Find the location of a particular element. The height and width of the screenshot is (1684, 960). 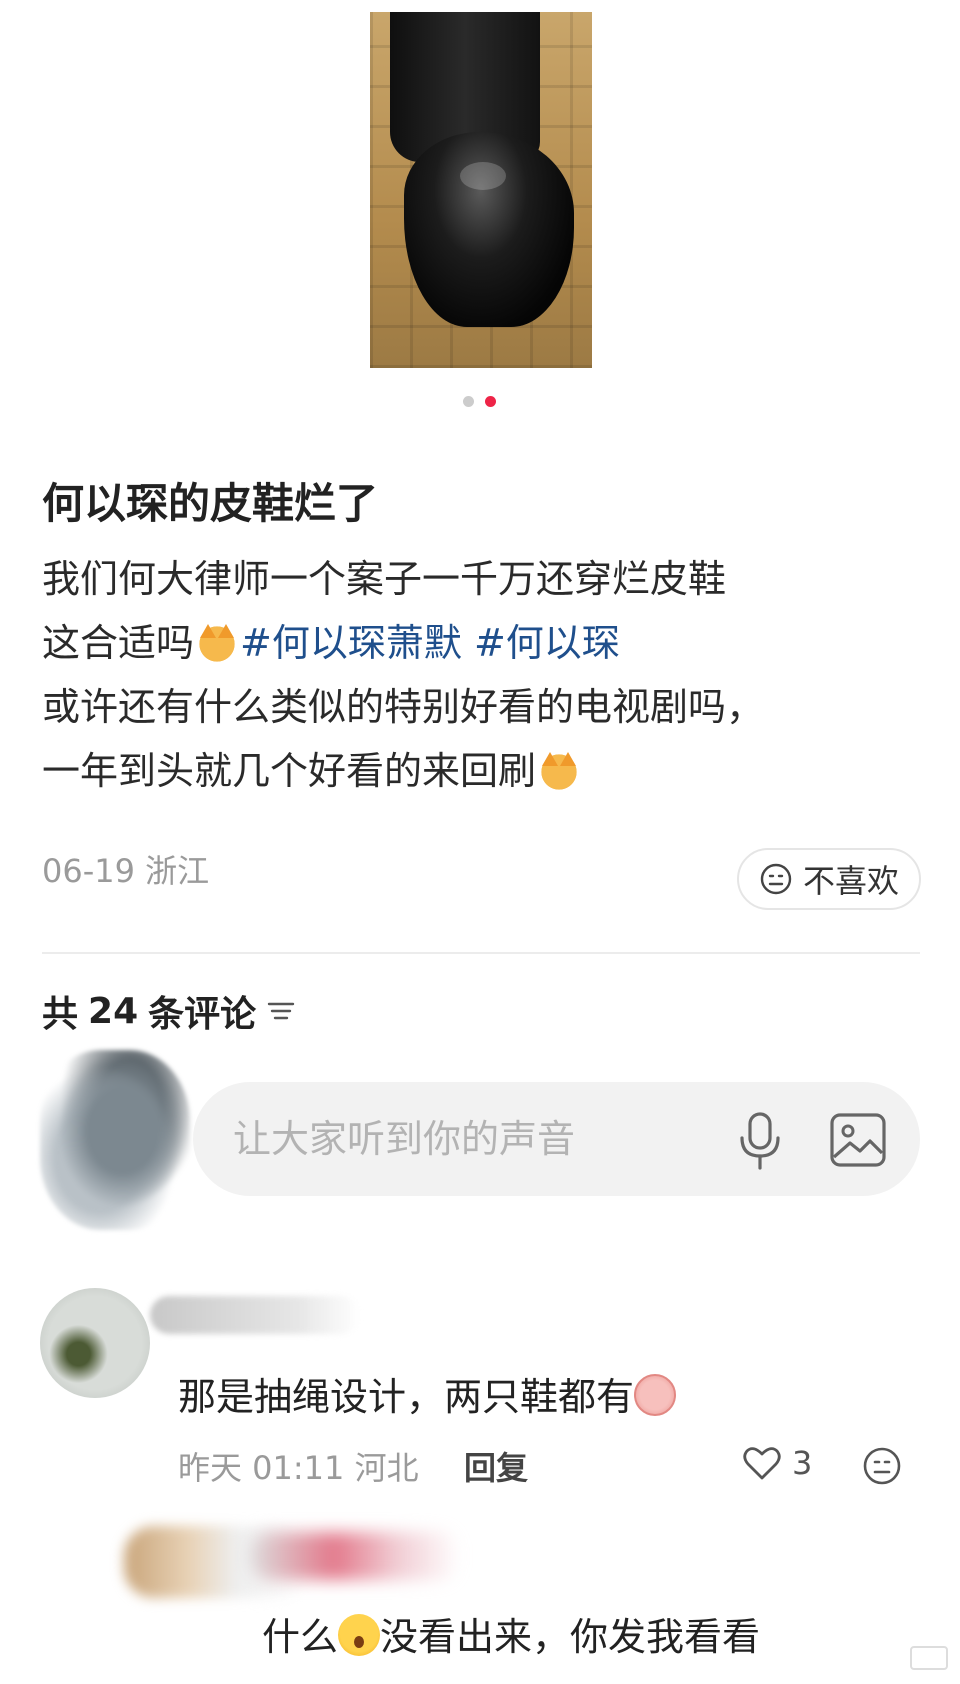

comment-text: 什么 没看出来，你发我看看 is located at coordinates (511, 1633).